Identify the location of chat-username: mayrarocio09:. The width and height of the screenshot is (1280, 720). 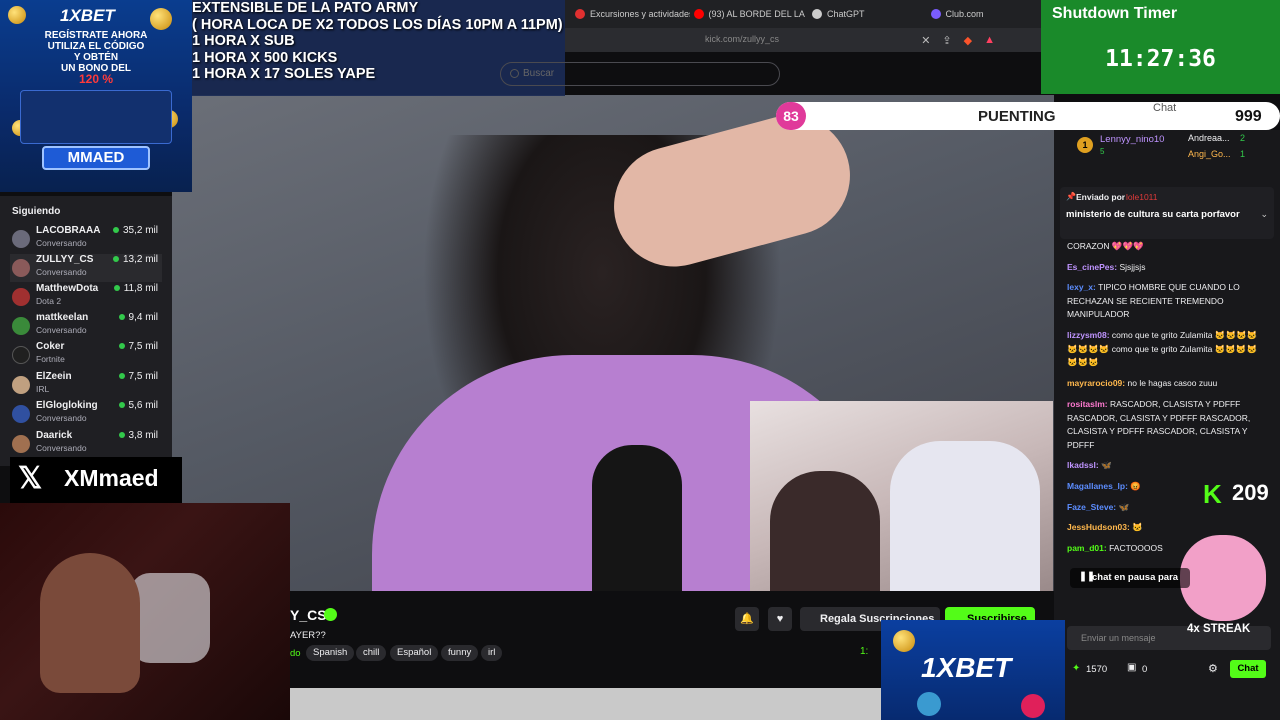
(1096, 383).